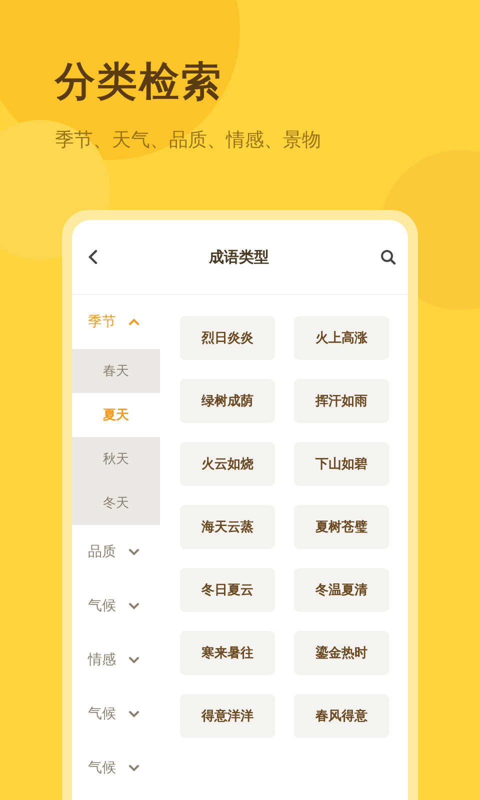 This screenshot has width=480, height=800. Describe the element at coordinates (341, 464) in the screenshot. I see `idiom-tile: 下山如碧` at that location.